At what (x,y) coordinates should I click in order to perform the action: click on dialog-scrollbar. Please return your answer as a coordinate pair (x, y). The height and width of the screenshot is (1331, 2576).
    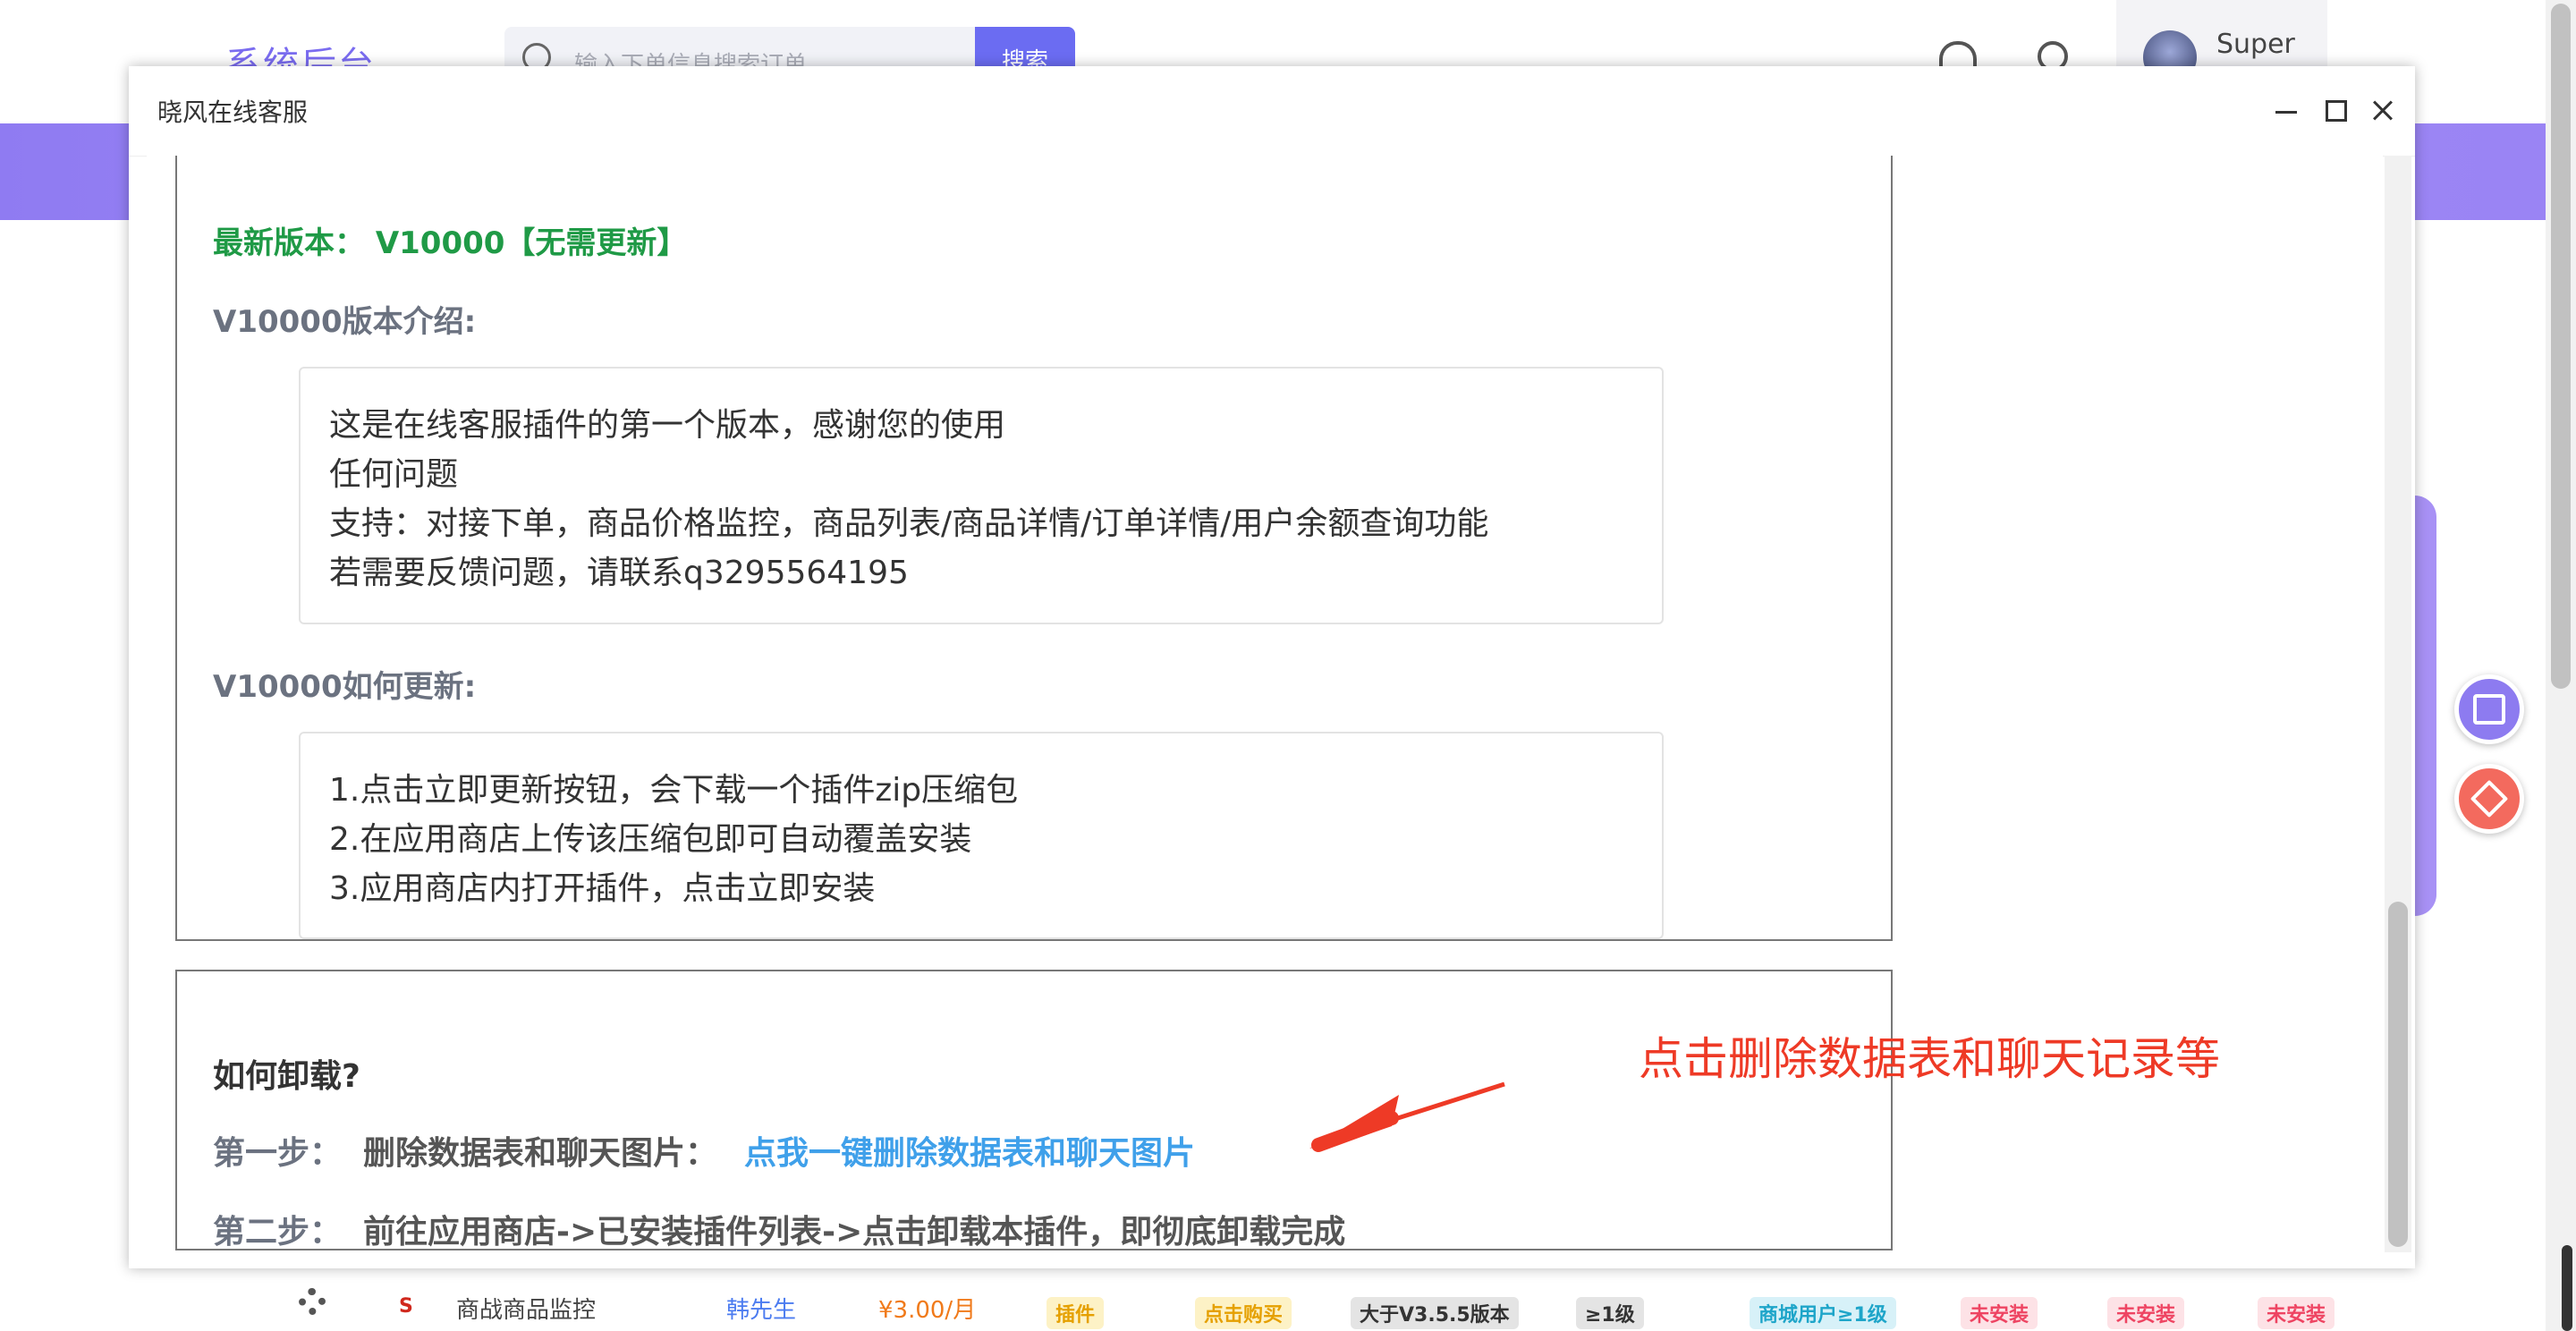
    Looking at the image, I should click on (2398, 704).